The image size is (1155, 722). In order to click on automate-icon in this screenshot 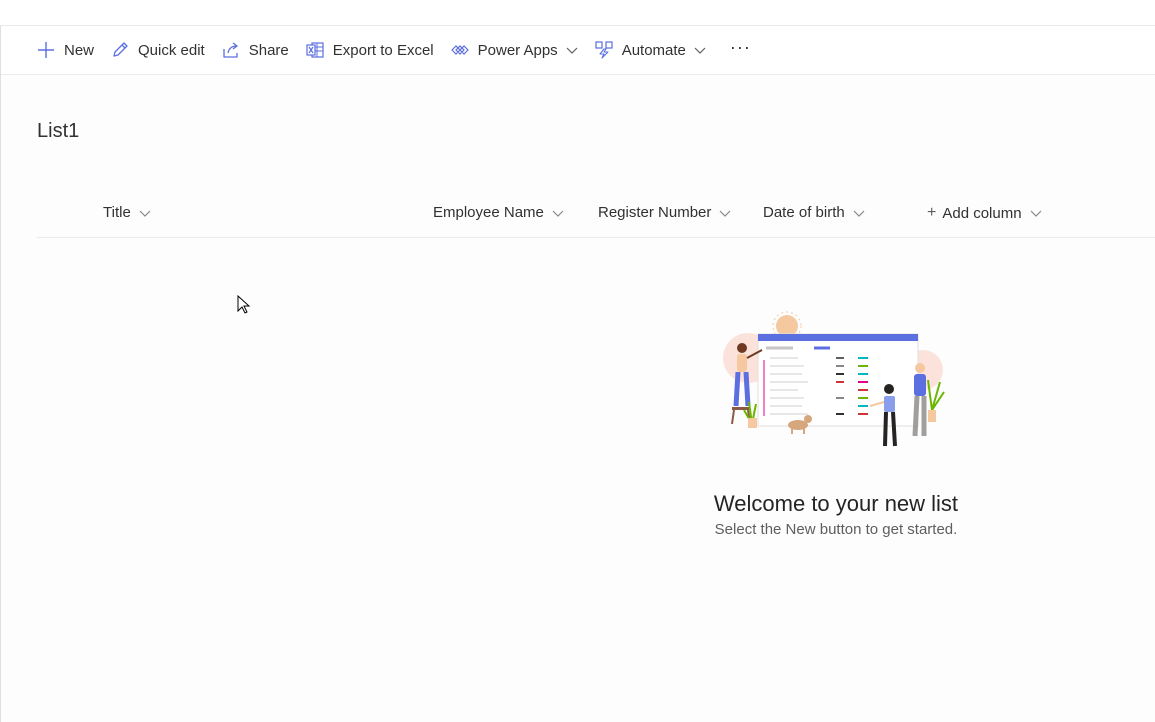, I will do `click(604, 50)`.